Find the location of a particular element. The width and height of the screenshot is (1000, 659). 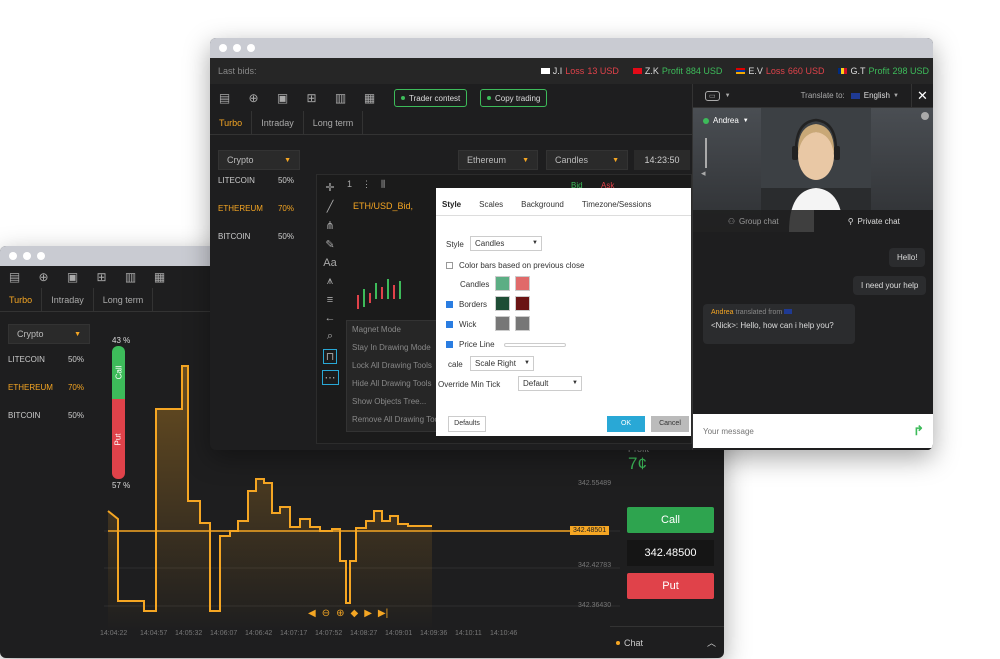

interval-icon: 1 is located at coordinates (349, 184).